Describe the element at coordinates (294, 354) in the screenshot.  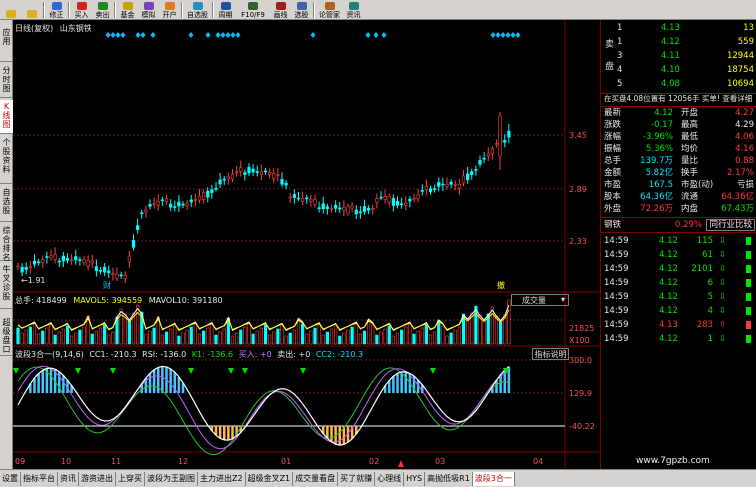
I see `sell-signal-label: 卖出: +0` at that location.